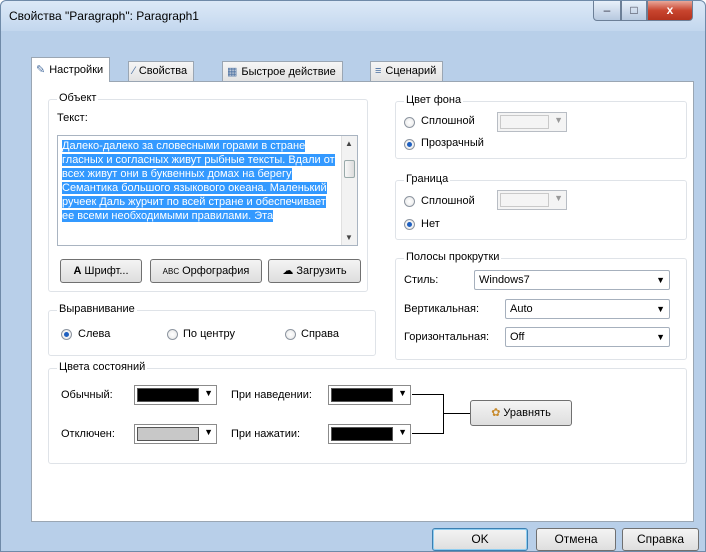  Describe the element at coordinates (409, 224) in the screenshot. I see `border-none-radio` at that location.